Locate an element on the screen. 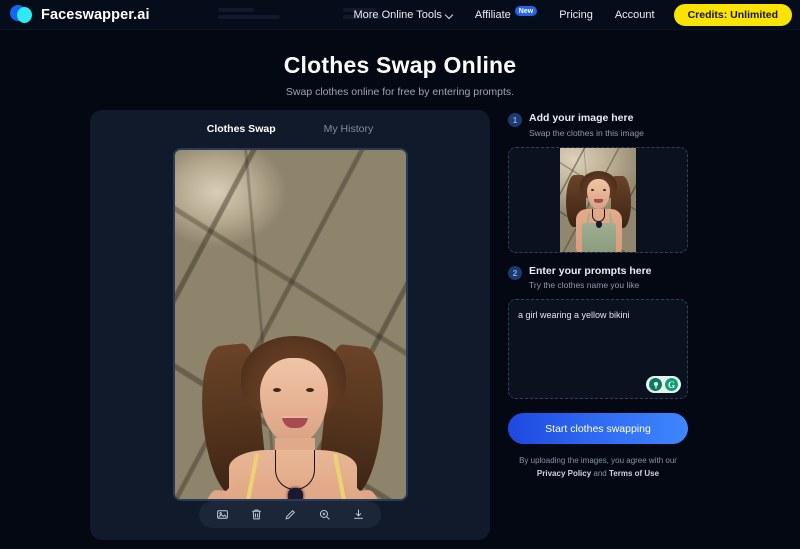  prompt-value: a girl wearing a yellow bikini is located at coordinates (574, 315).